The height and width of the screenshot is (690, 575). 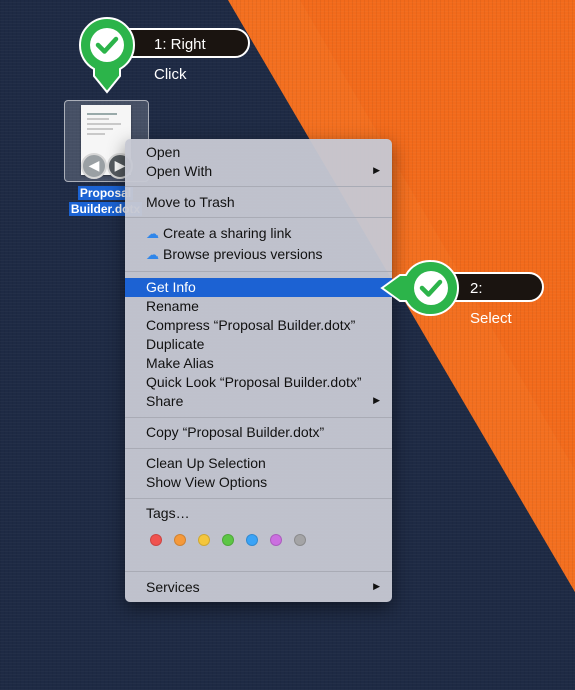 I want to click on menu-item-label: Compress “Proposal Builder.dotx”, so click(x=251, y=325).